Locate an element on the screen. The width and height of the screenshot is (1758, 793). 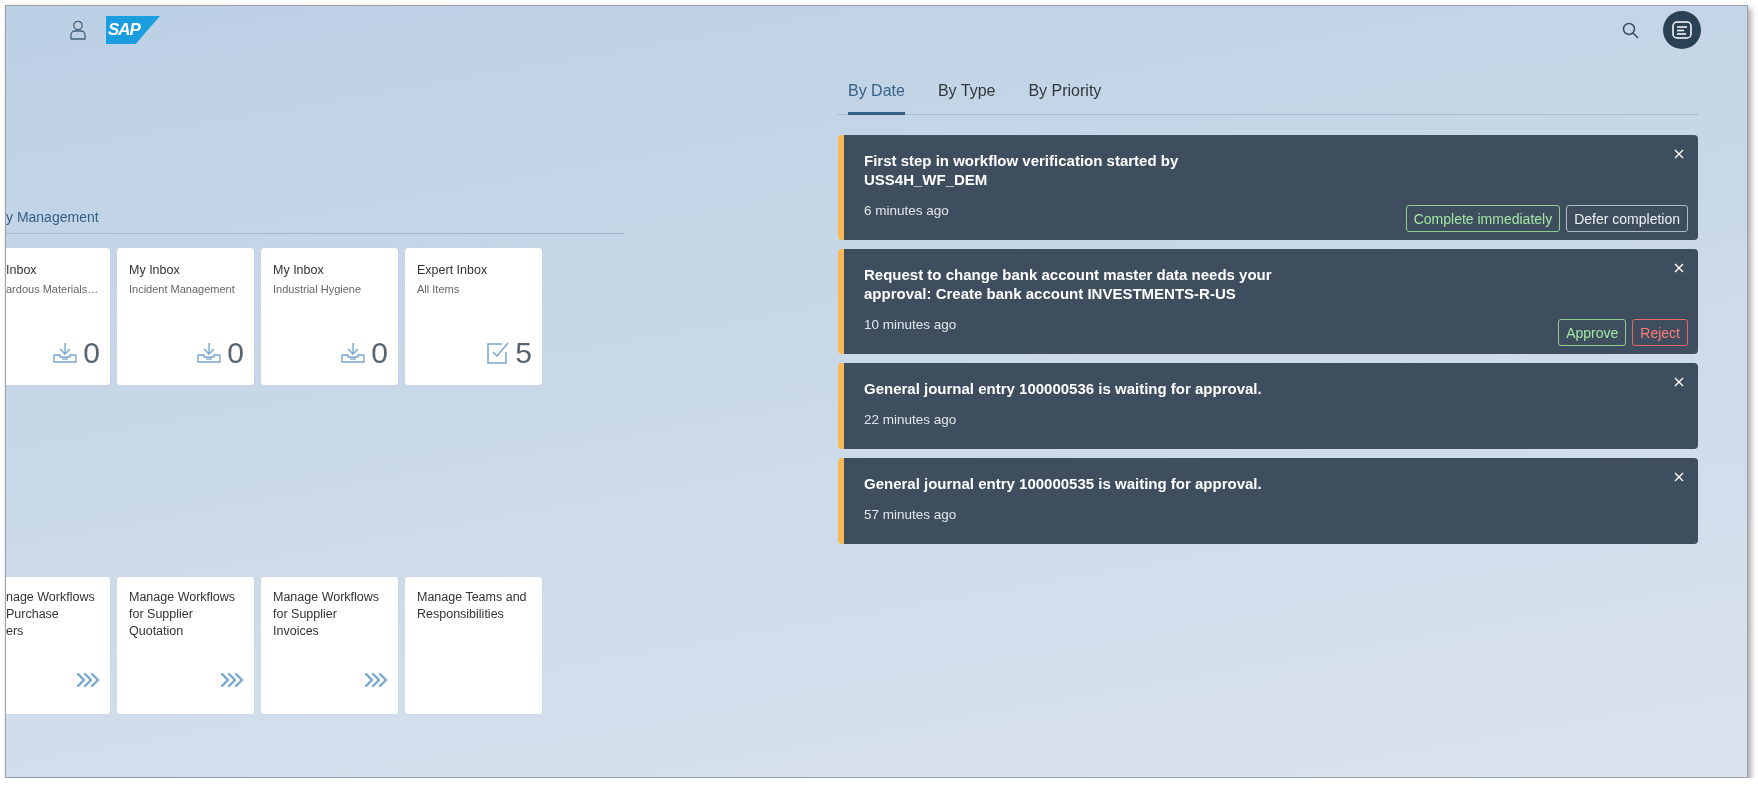
app-tile: My Inbox Incident Management 0 is located at coordinates (185, 316).